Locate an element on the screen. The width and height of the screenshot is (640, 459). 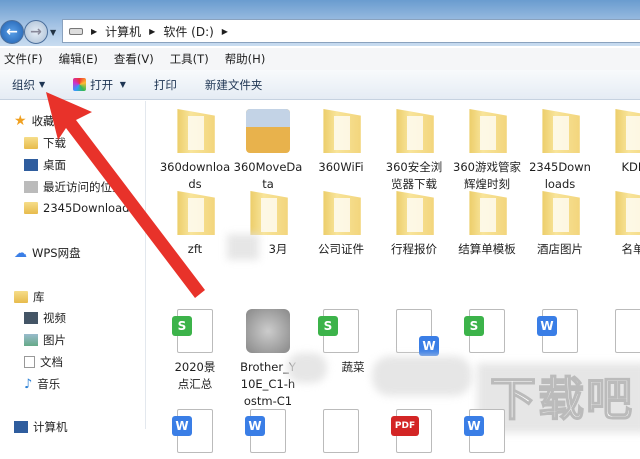
file-name: 酒店图片 is located at coordinates (560, 249).